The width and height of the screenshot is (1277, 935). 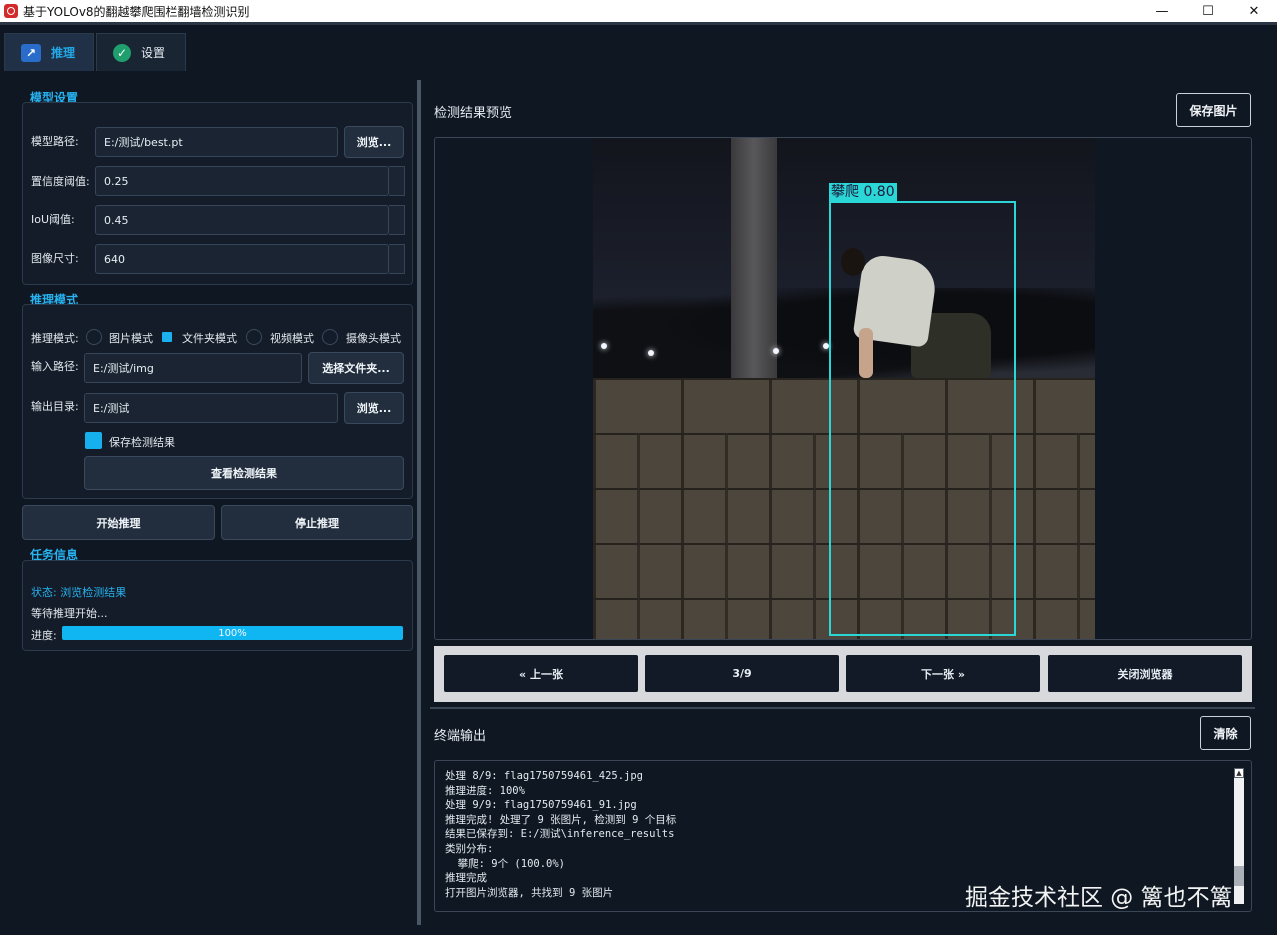 What do you see at coordinates (397, 181) in the screenshot?
I see `conf-stepper` at bounding box center [397, 181].